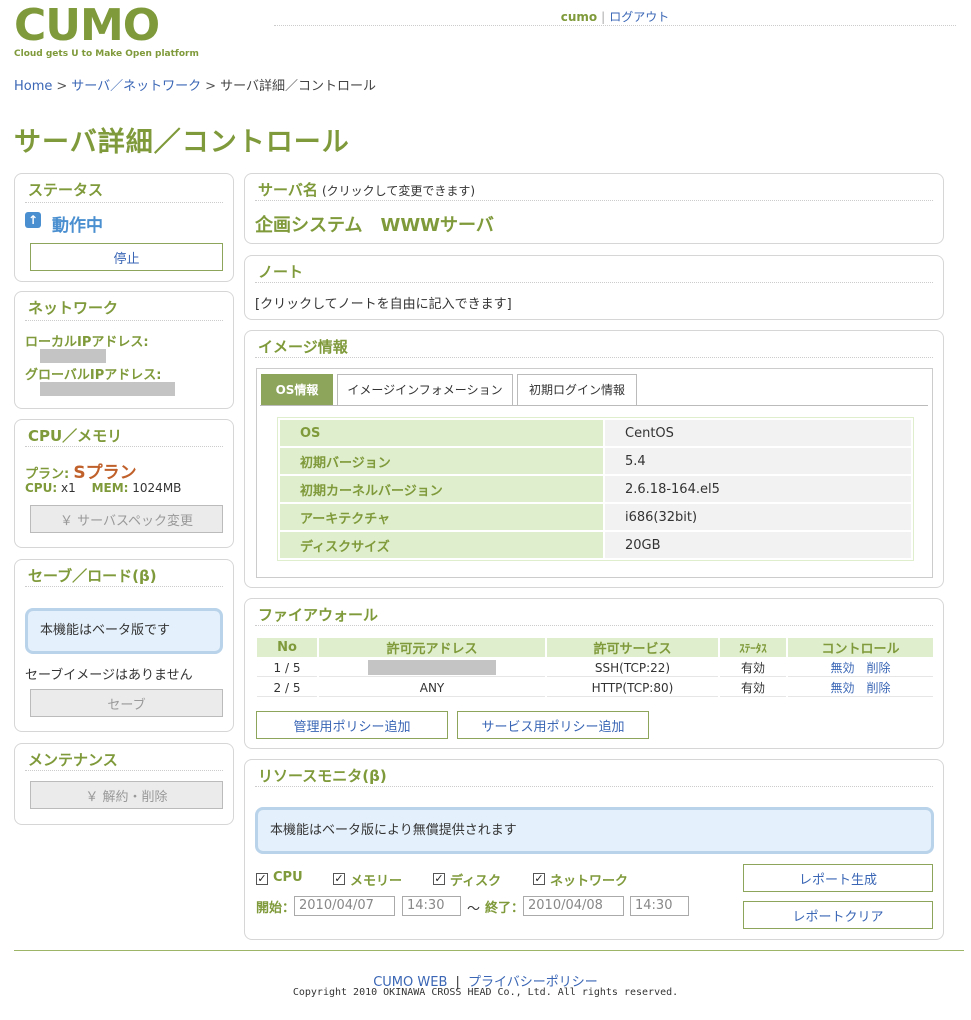 The height and width of the screenshot is (1020, 971). I want to click on report-clear-button: レポートクリア, so click(838, 915).